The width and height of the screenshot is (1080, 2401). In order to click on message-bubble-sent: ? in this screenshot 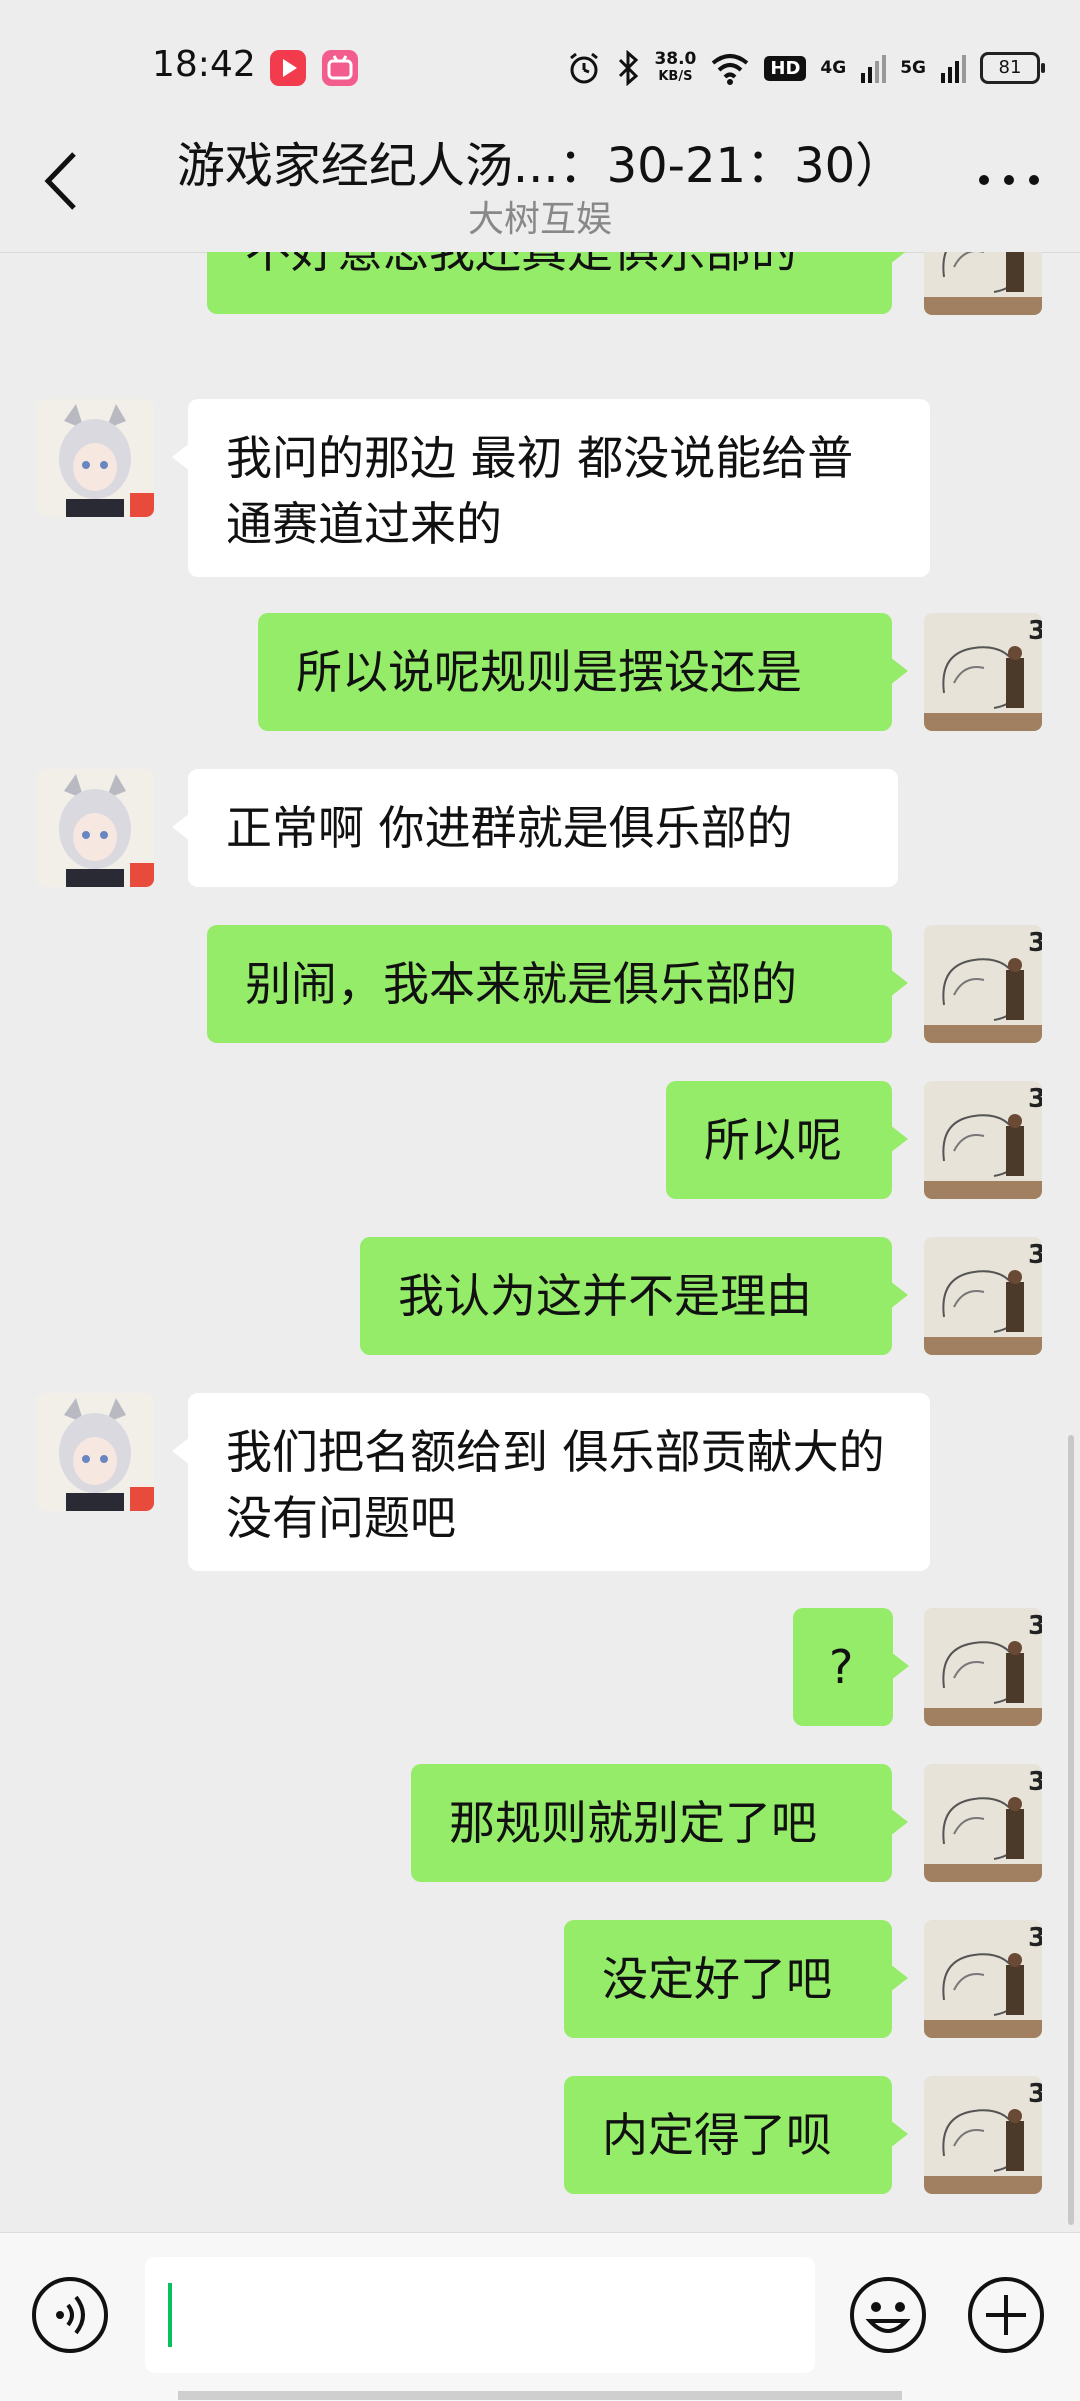, I will do `click(851, 1667)`.